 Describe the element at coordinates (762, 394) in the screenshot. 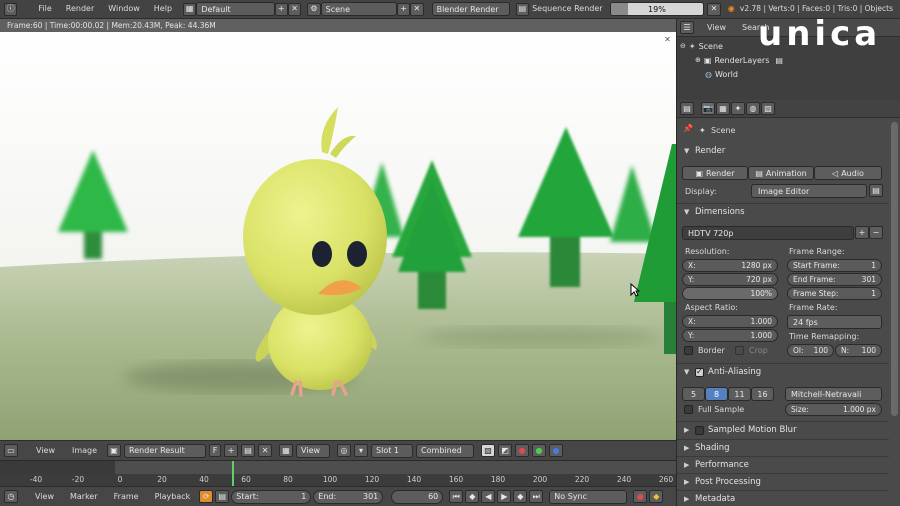

I see `aa-samples-16-button: 16` at that location.